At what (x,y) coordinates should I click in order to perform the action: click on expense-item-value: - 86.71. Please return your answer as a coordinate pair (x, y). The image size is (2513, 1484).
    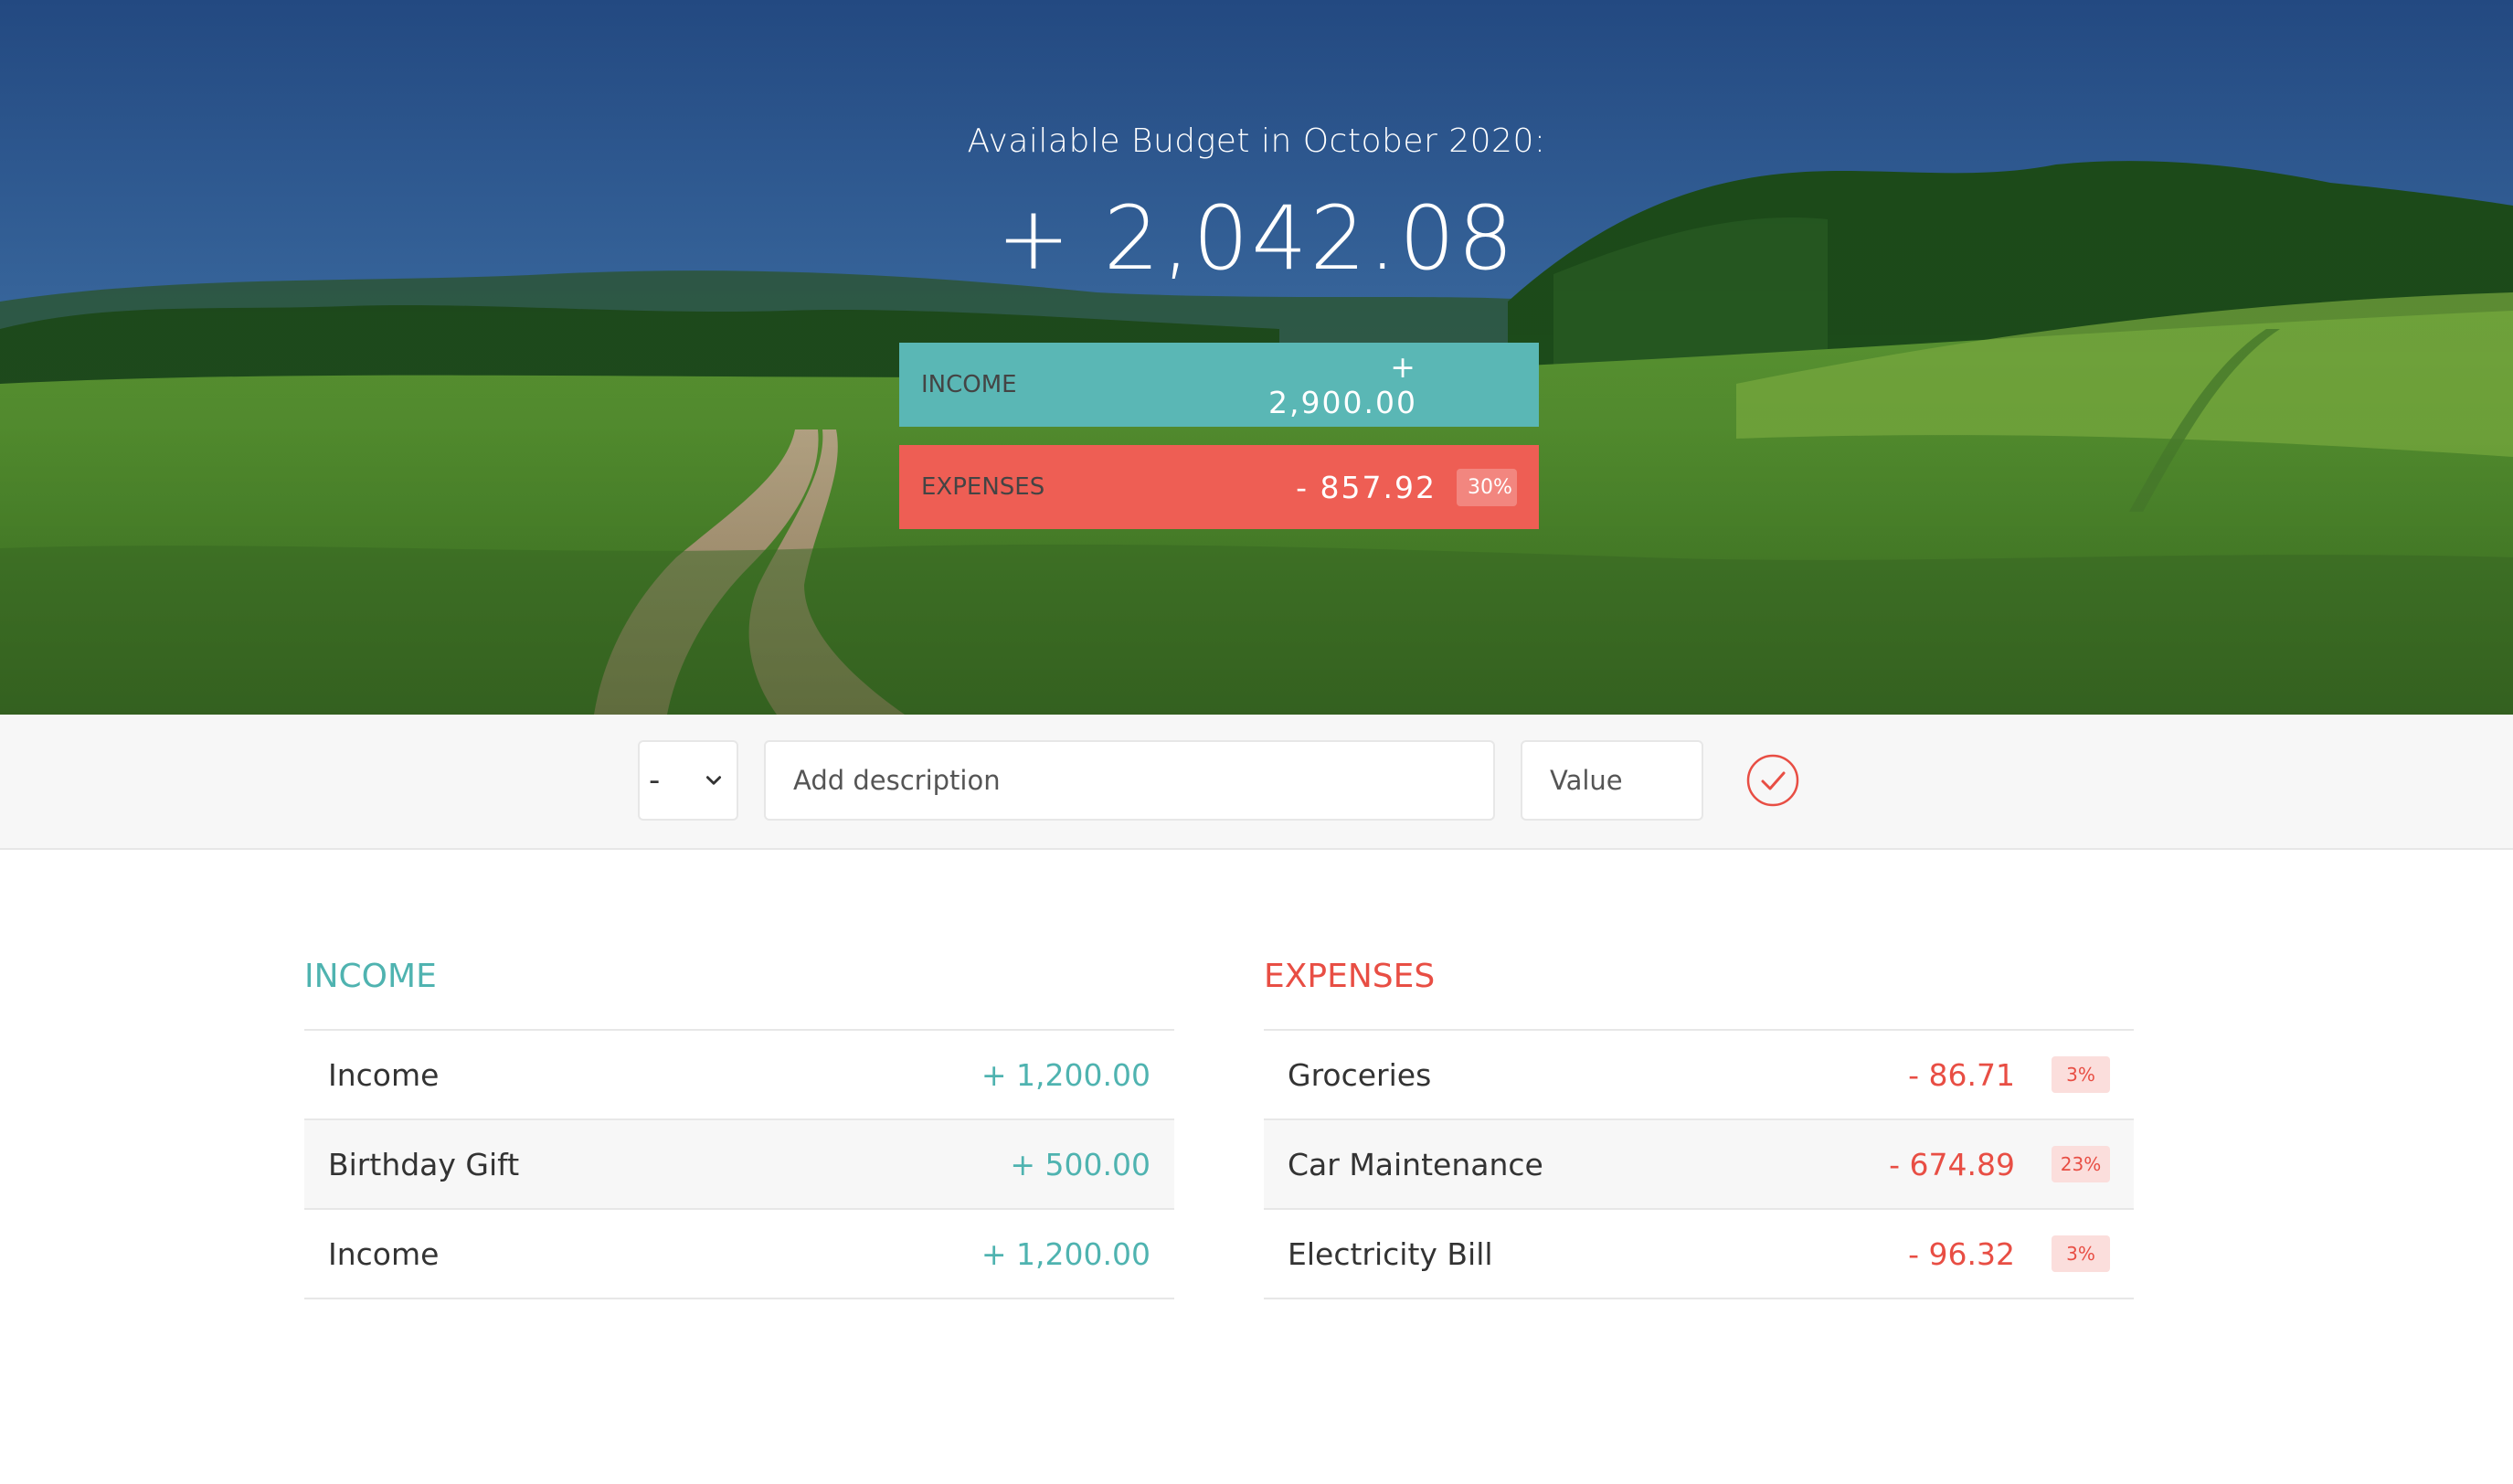
    Looking at the image, I should click on (1961, 1075).